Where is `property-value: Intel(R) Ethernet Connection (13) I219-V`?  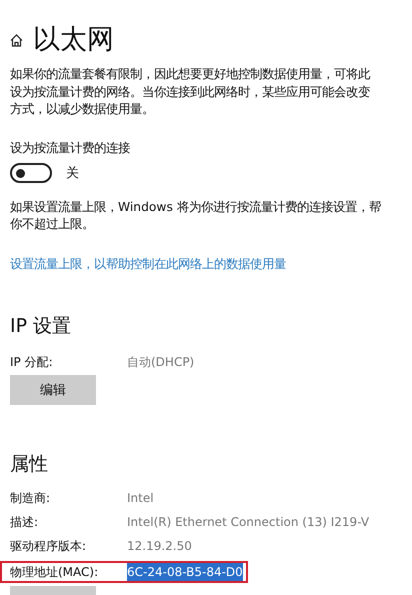 property-value: Intel(R) Ethernet Connection (13) I219-V is located at coordinates (248, 522).